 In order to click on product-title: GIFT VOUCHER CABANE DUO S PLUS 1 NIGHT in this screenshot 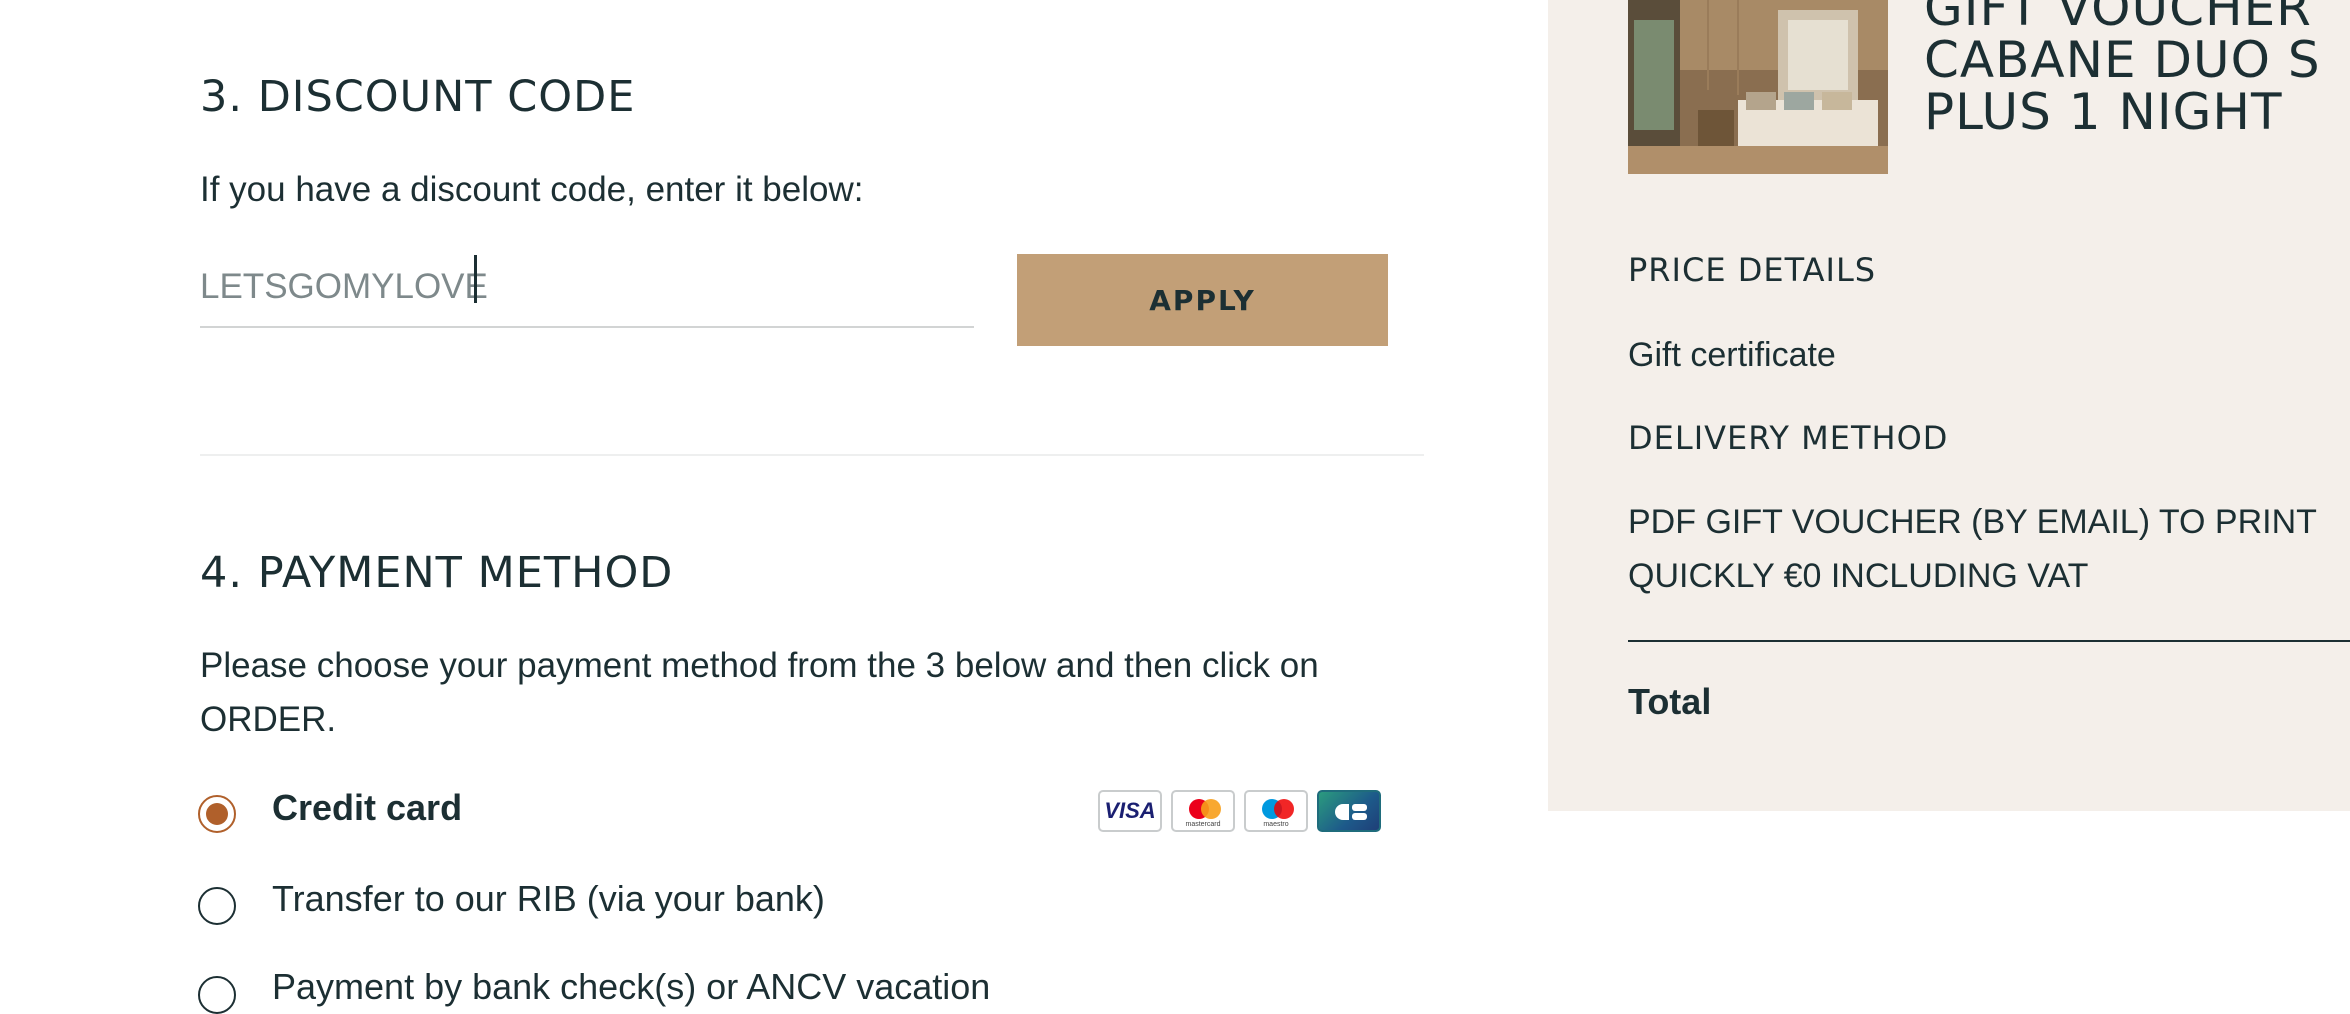, I will do `click(2122, 70)`.